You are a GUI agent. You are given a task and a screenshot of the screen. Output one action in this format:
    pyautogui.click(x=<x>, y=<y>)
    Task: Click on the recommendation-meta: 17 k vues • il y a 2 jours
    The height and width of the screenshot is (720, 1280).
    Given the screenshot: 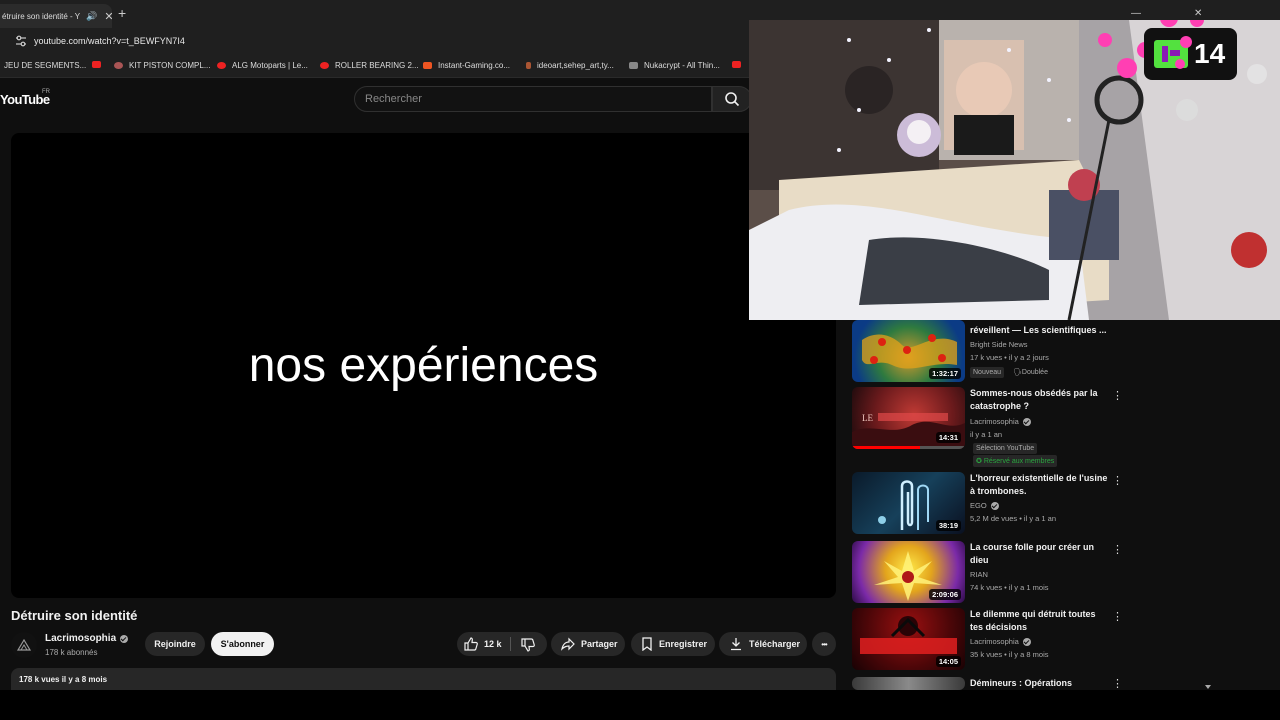 What is the action you would take?
    pyautogui.click(x=1009, y=357)
    